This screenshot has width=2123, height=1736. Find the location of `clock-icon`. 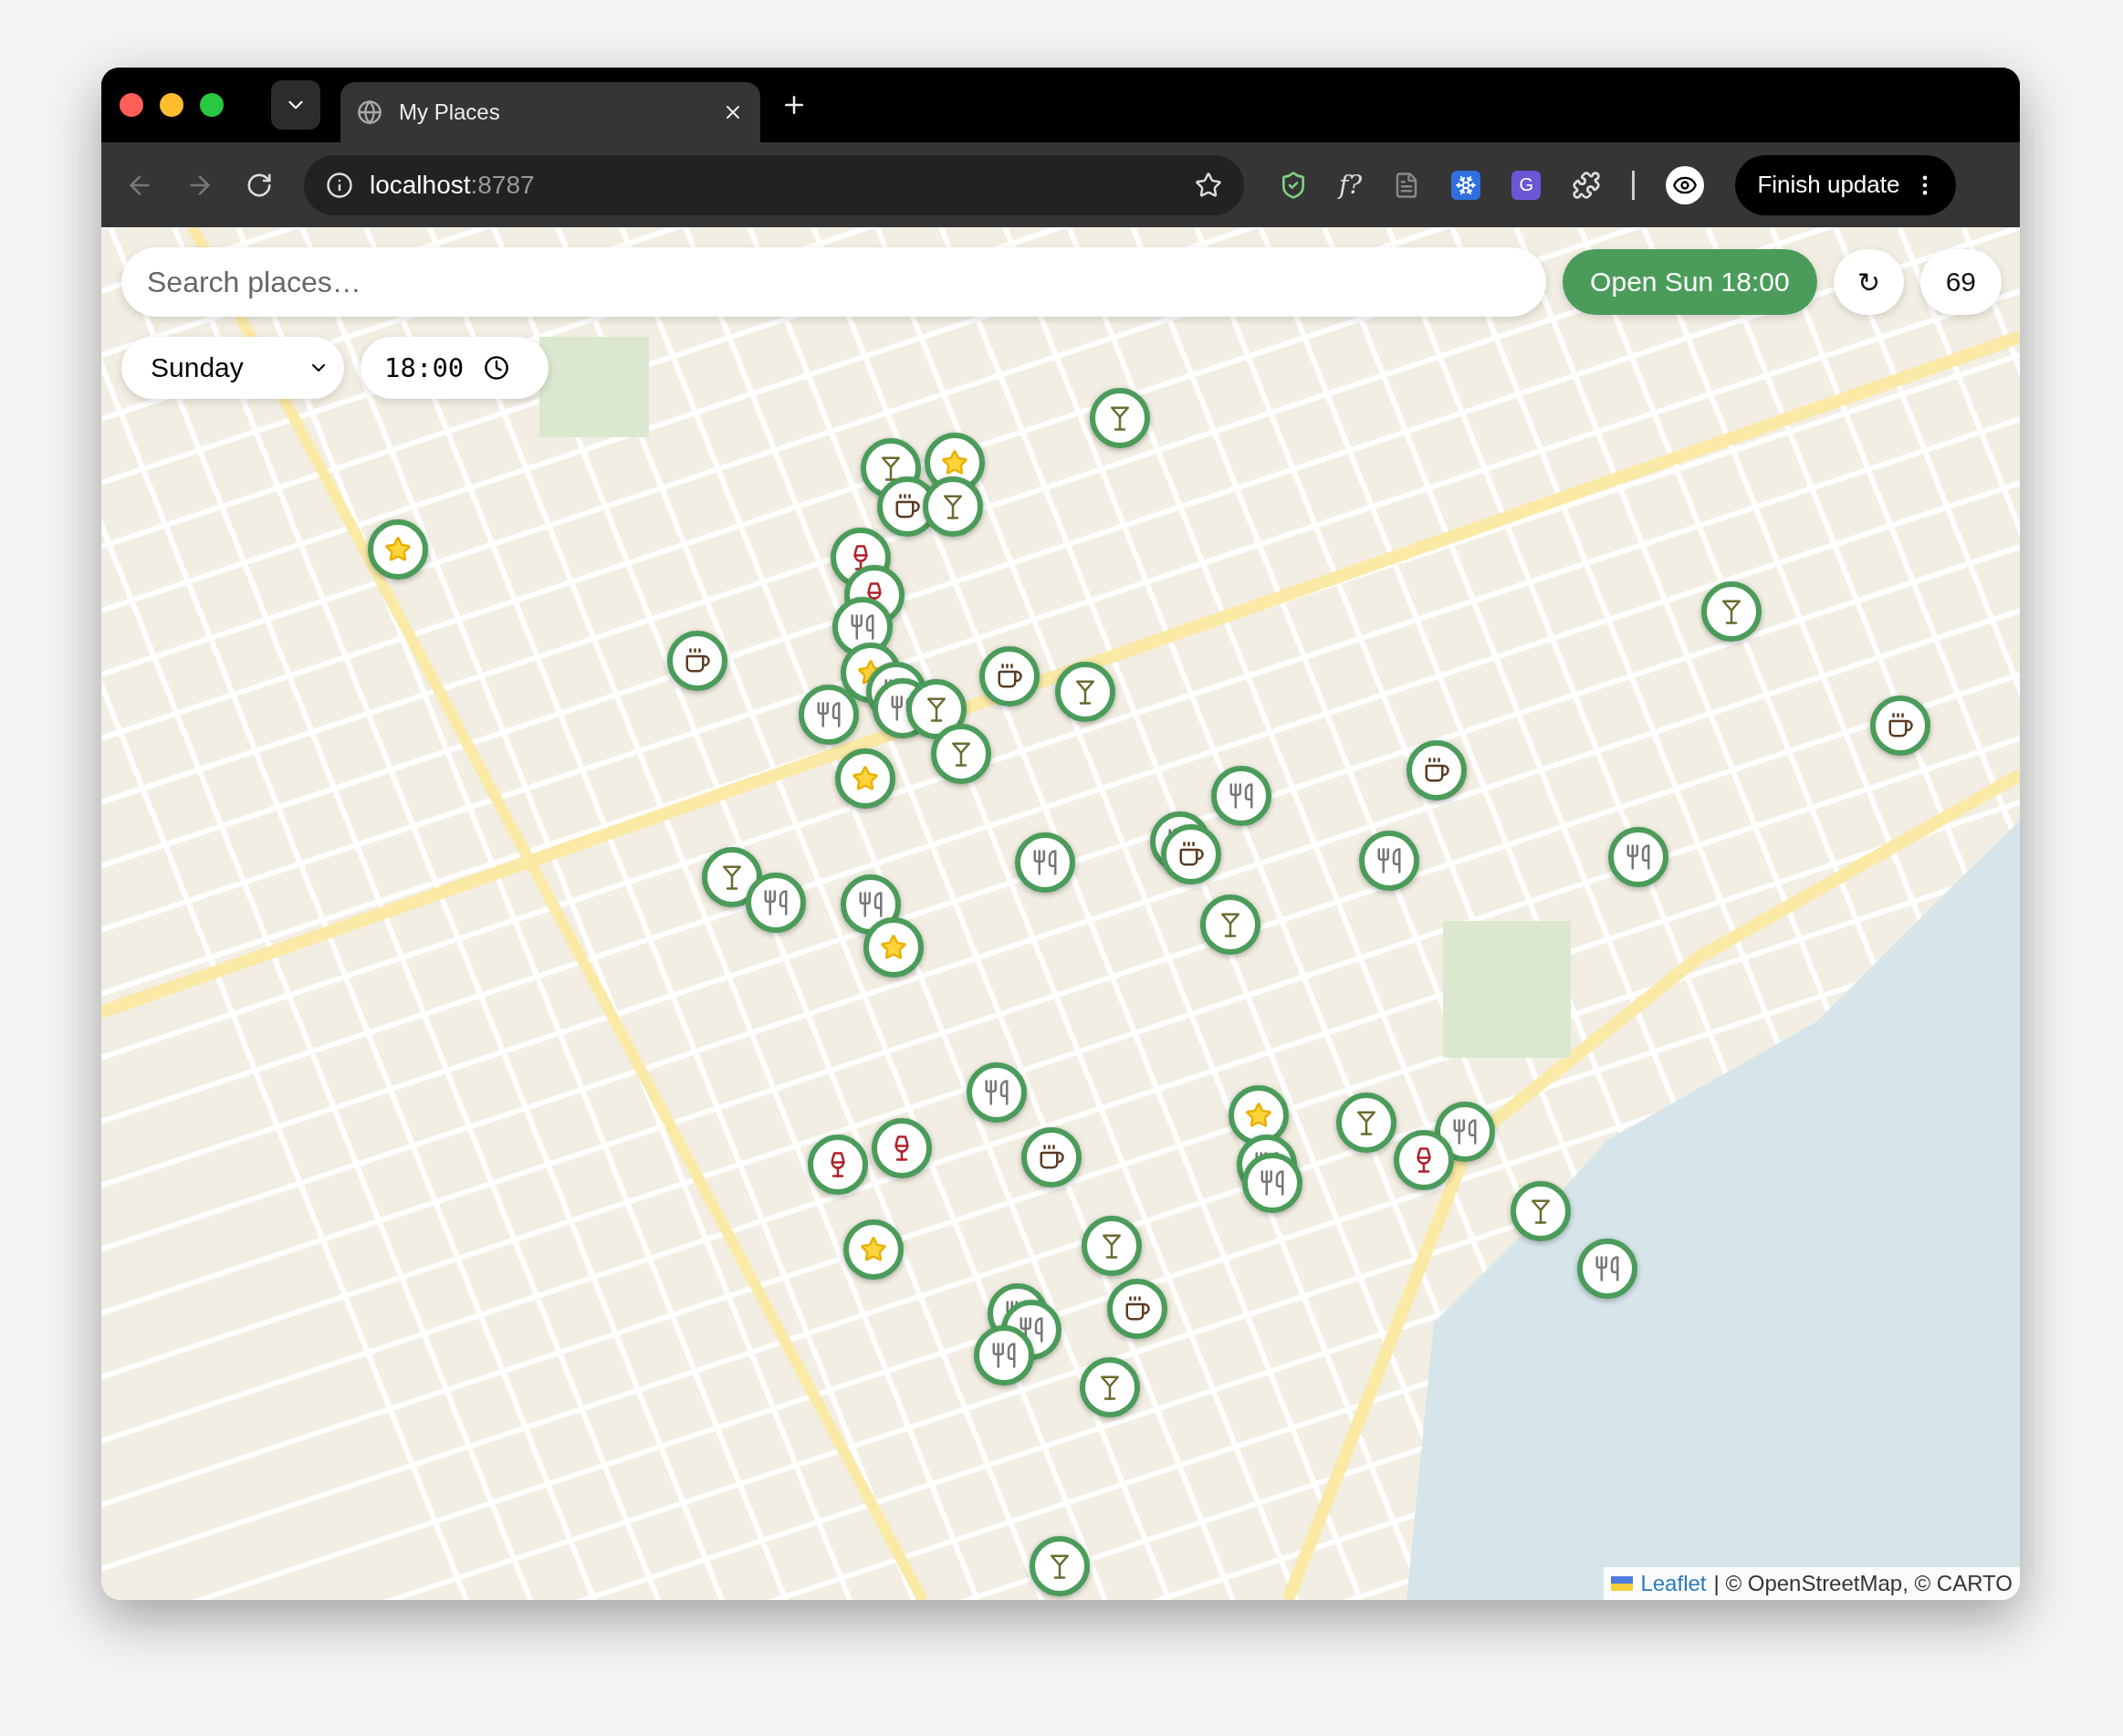

clock-icon is located at coordinates (497, 368).